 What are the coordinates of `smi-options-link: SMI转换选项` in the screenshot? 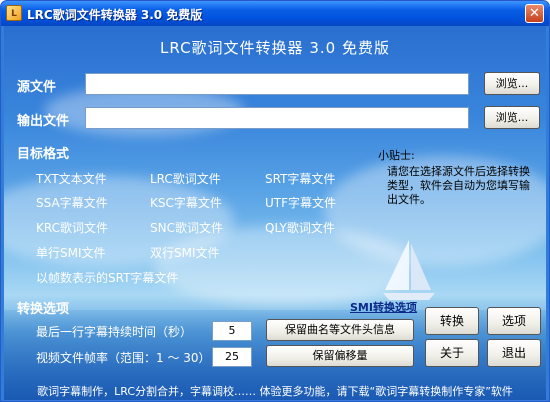 It's located at (383, 307).